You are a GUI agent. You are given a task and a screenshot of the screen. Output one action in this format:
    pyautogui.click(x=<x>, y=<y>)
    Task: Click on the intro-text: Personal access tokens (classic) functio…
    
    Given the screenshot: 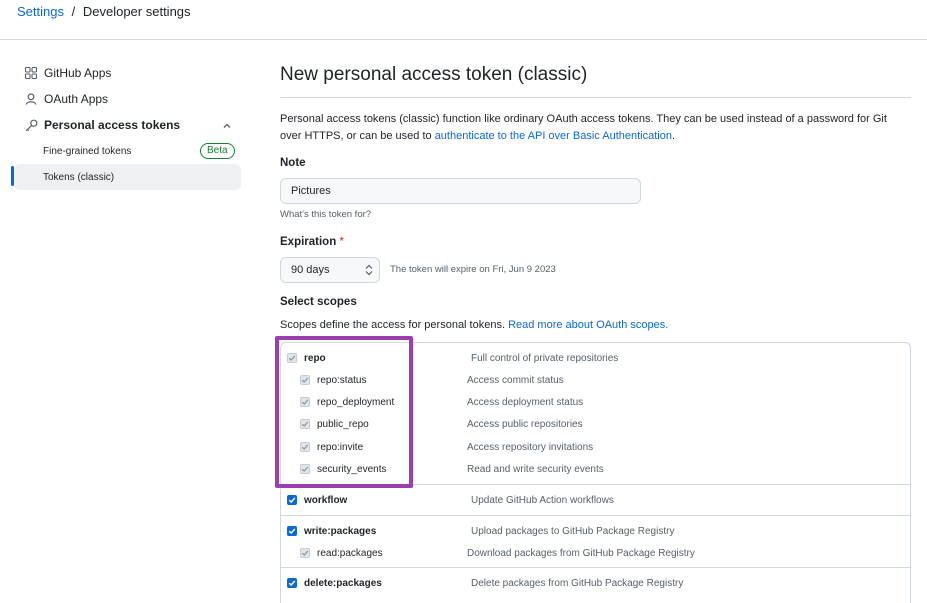 What is the action you would take?
    pyautogui.click(x=592, y=128)
    